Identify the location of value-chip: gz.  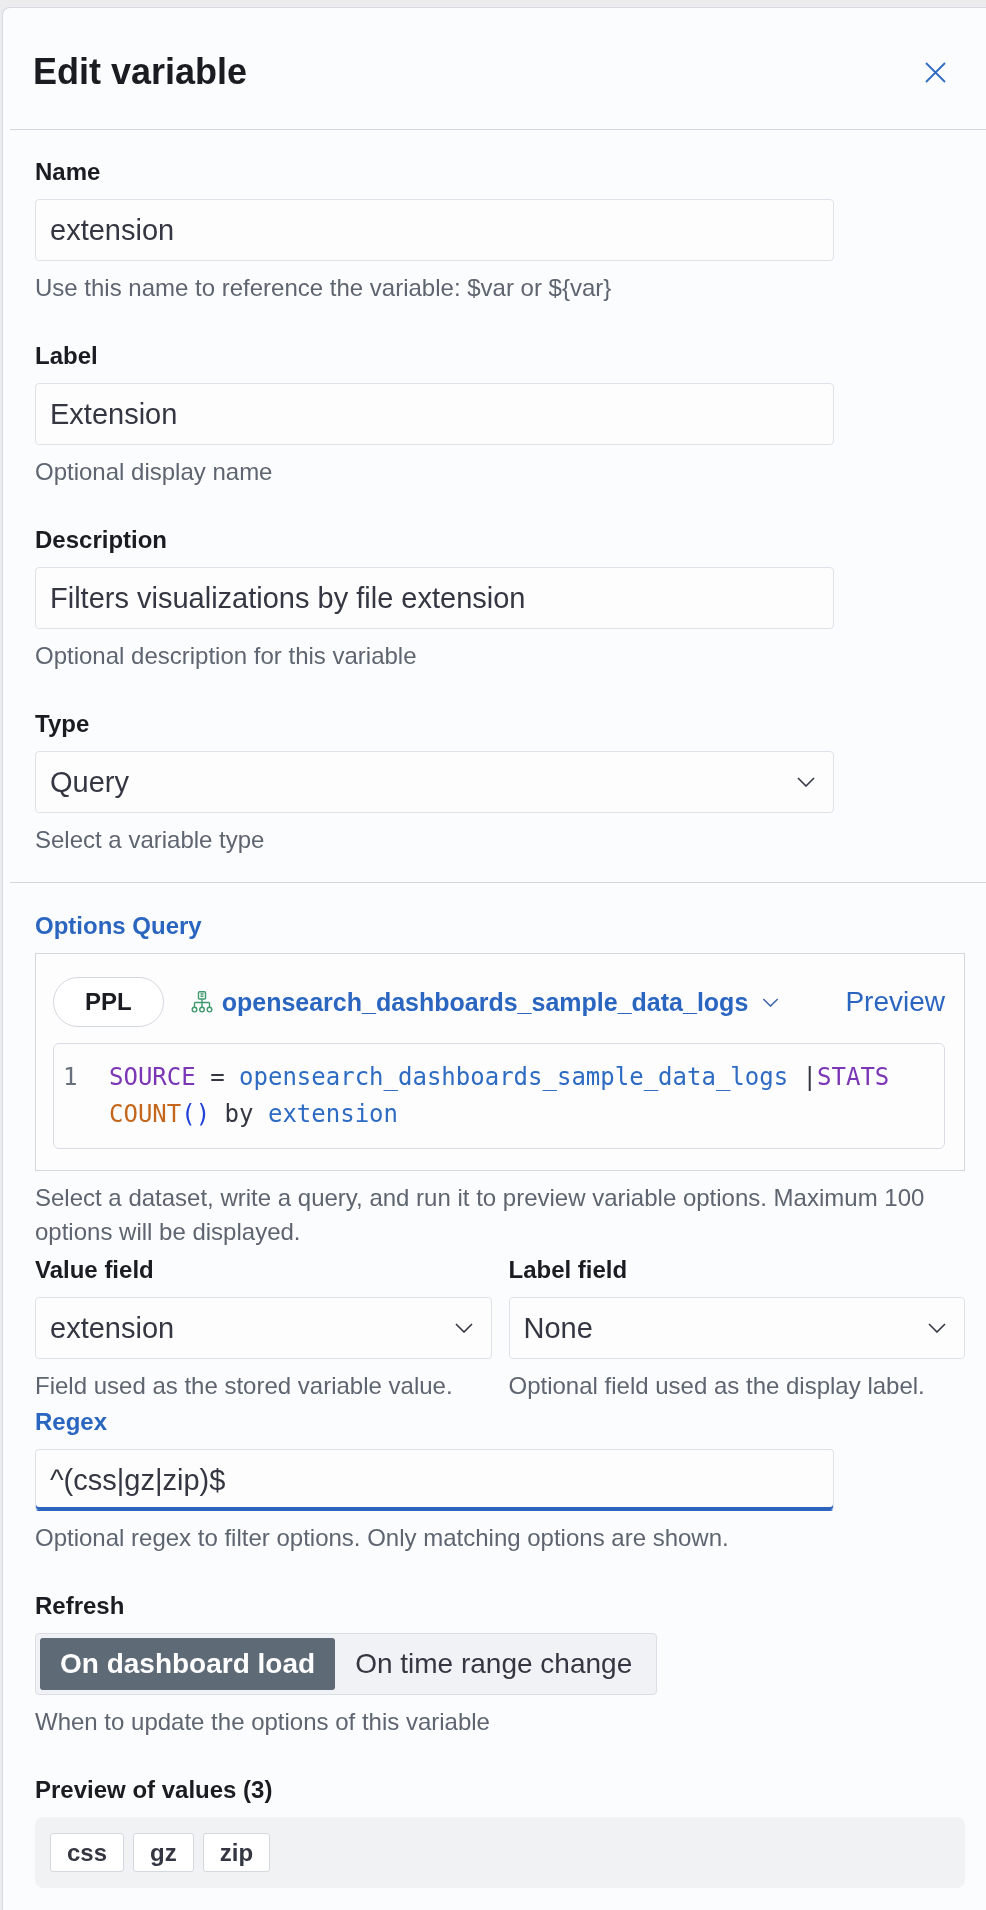
(163, 1852).